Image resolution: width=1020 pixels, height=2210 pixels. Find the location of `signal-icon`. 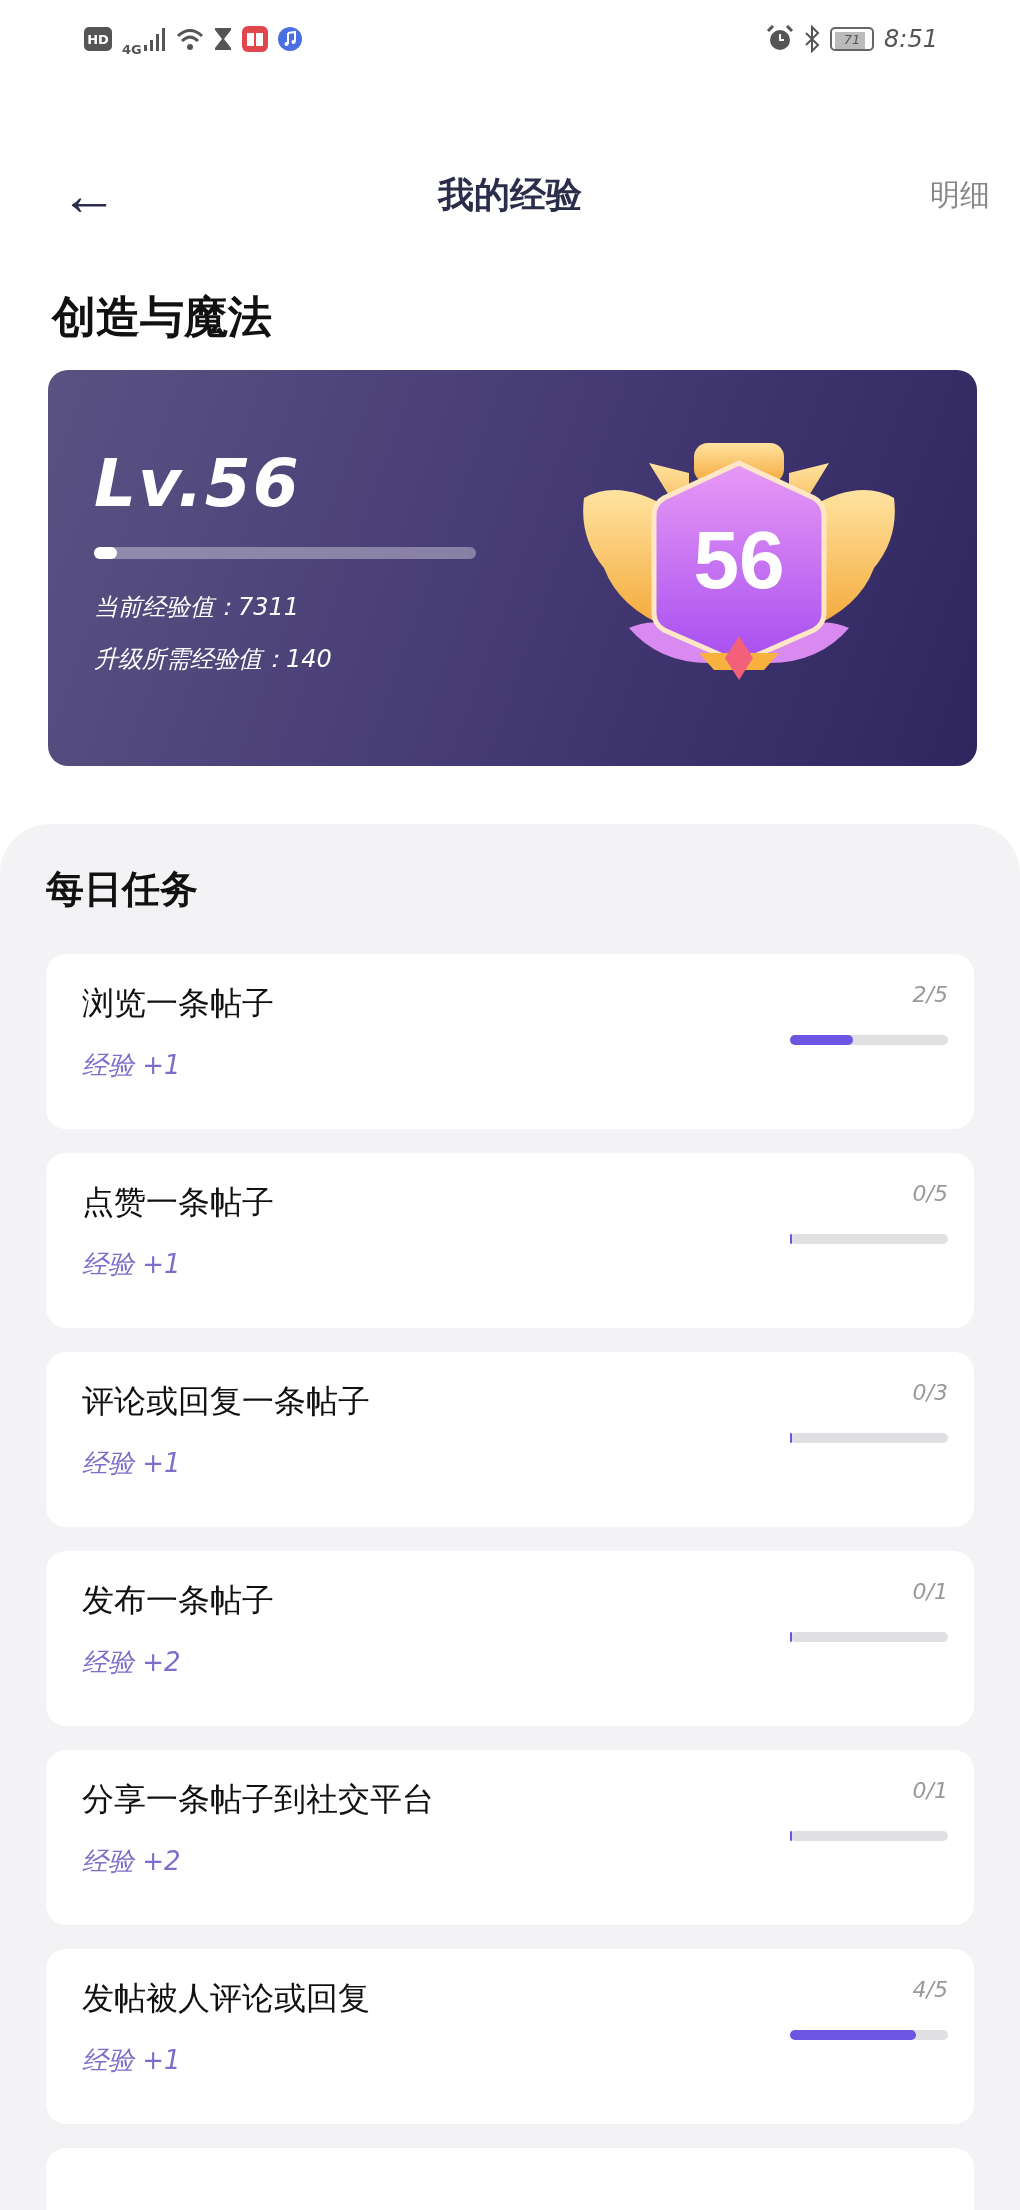

signal-icon is located at coordinates (154, 39).